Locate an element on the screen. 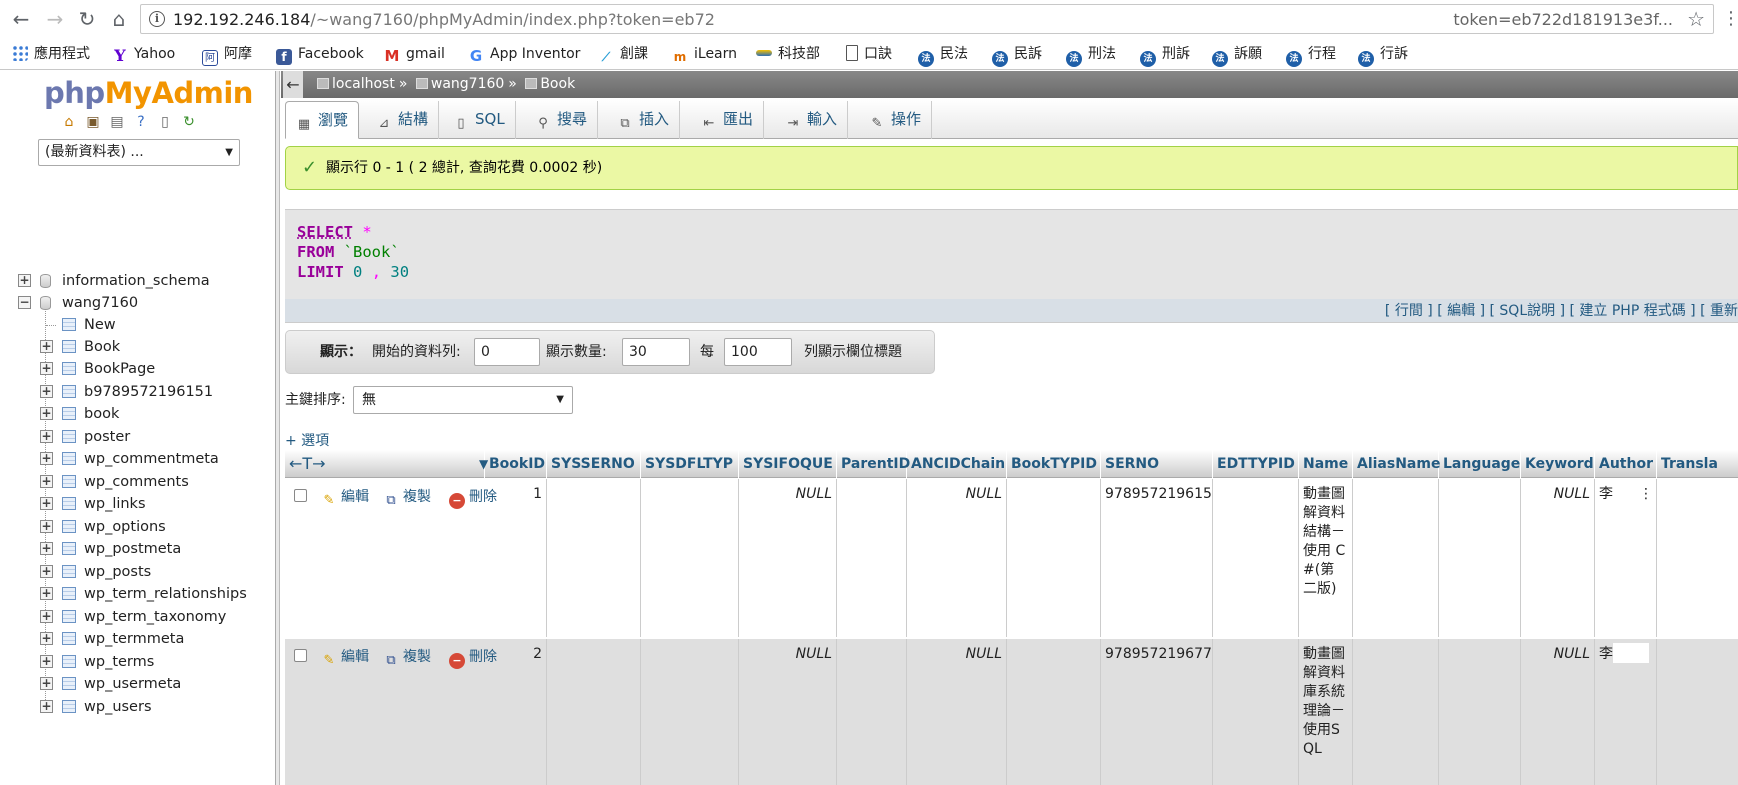 The image size is (1738, 785). row-checkbox is located at coordinates (300, 495).